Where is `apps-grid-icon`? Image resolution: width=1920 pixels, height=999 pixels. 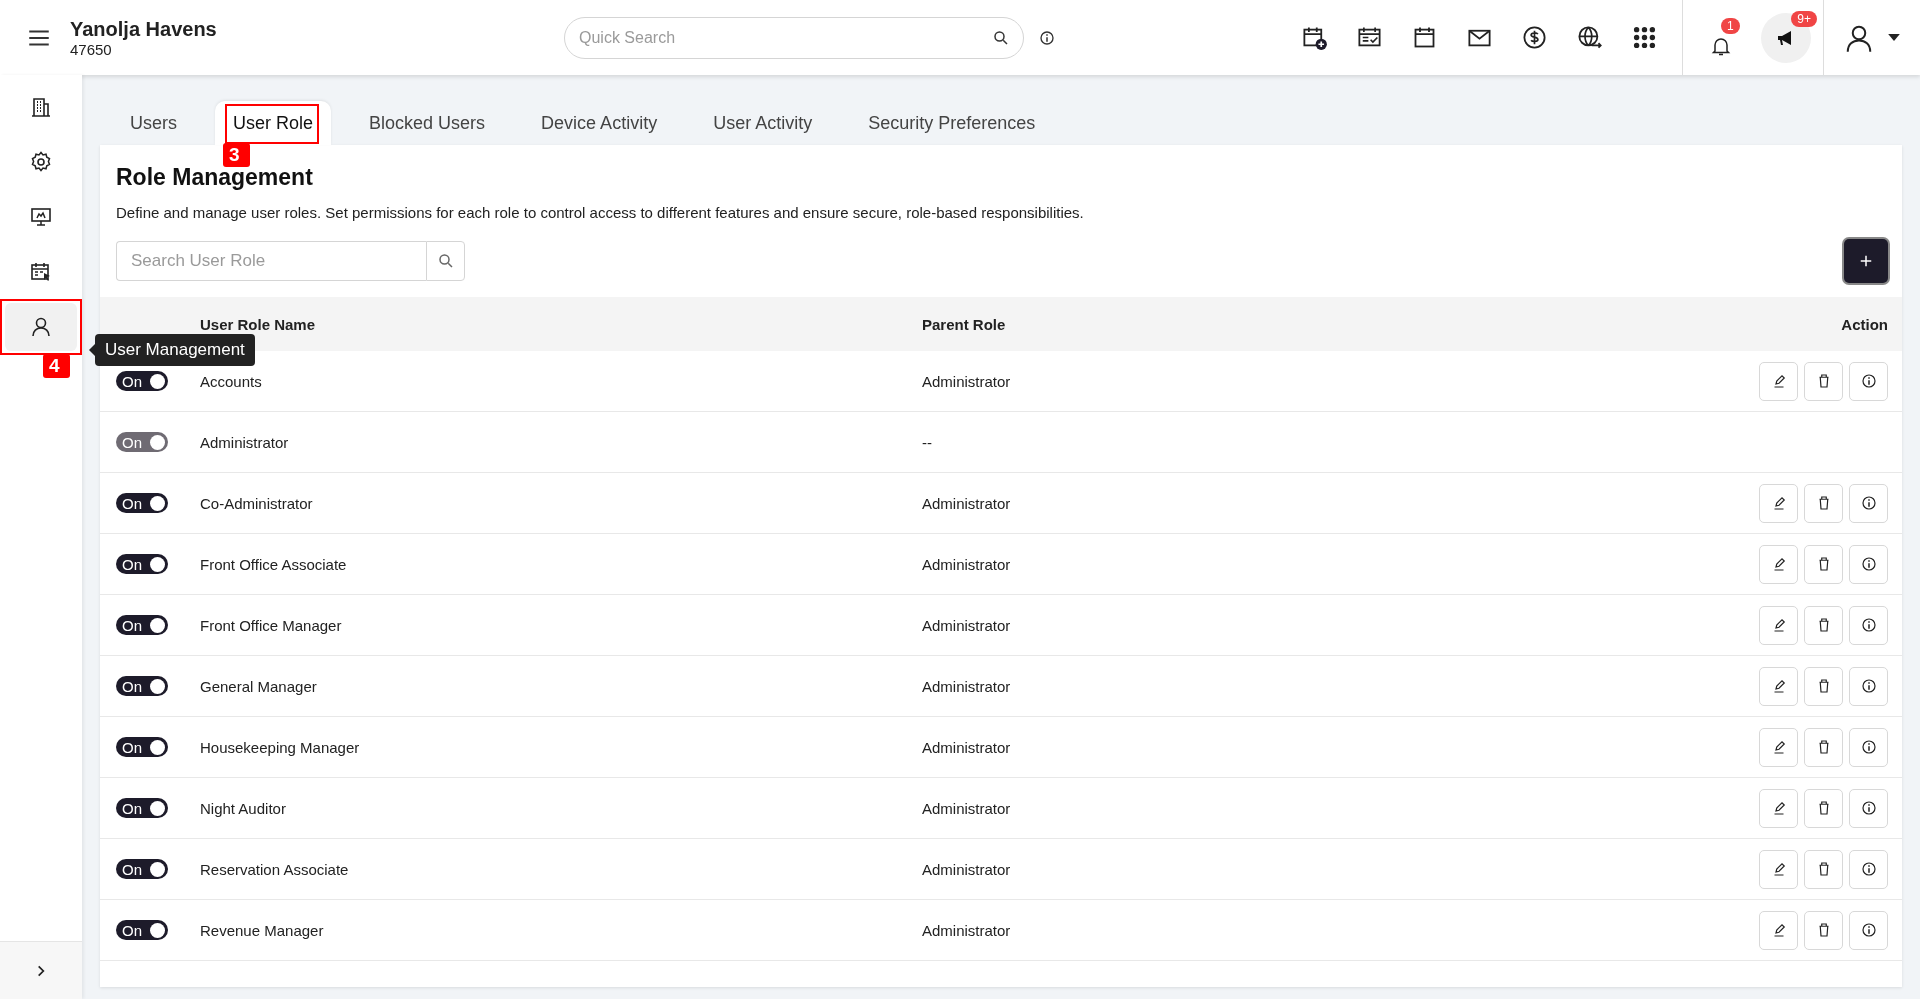 apps-grid-icon is located at coordinates (1644, 37).